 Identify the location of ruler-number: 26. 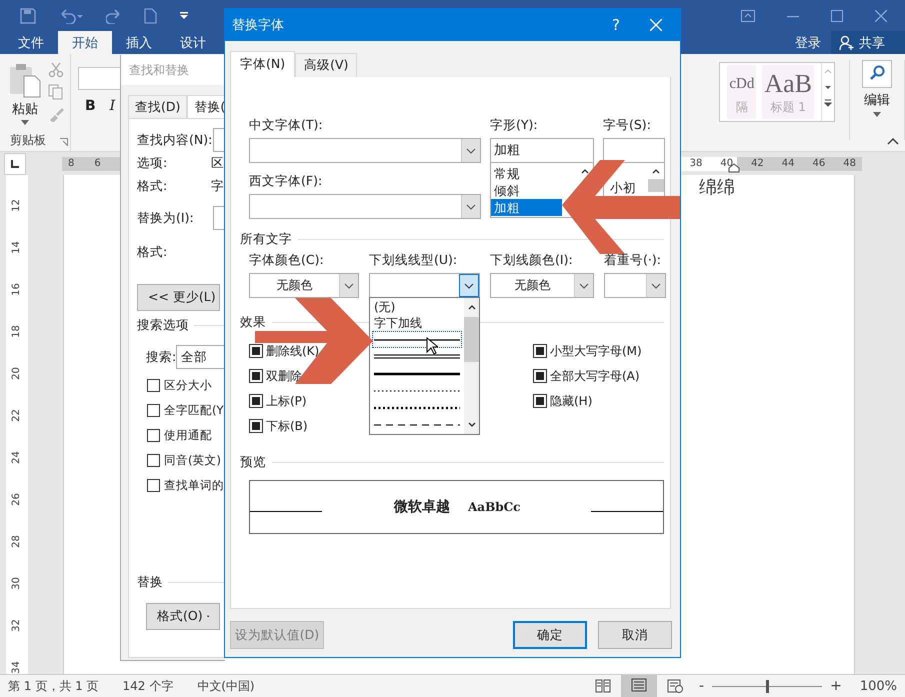
(16, 499).